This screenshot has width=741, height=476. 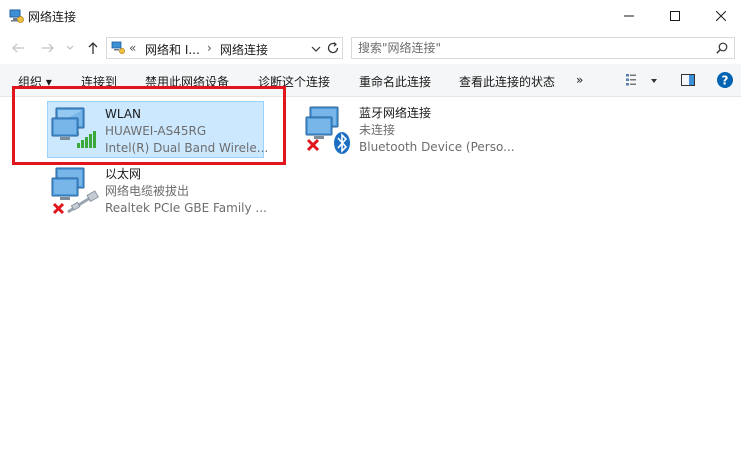 What do you see at coordinates (76, 190) in the screenshot?
I see `ethernet-network-icon` at bounding box center [76, 190].